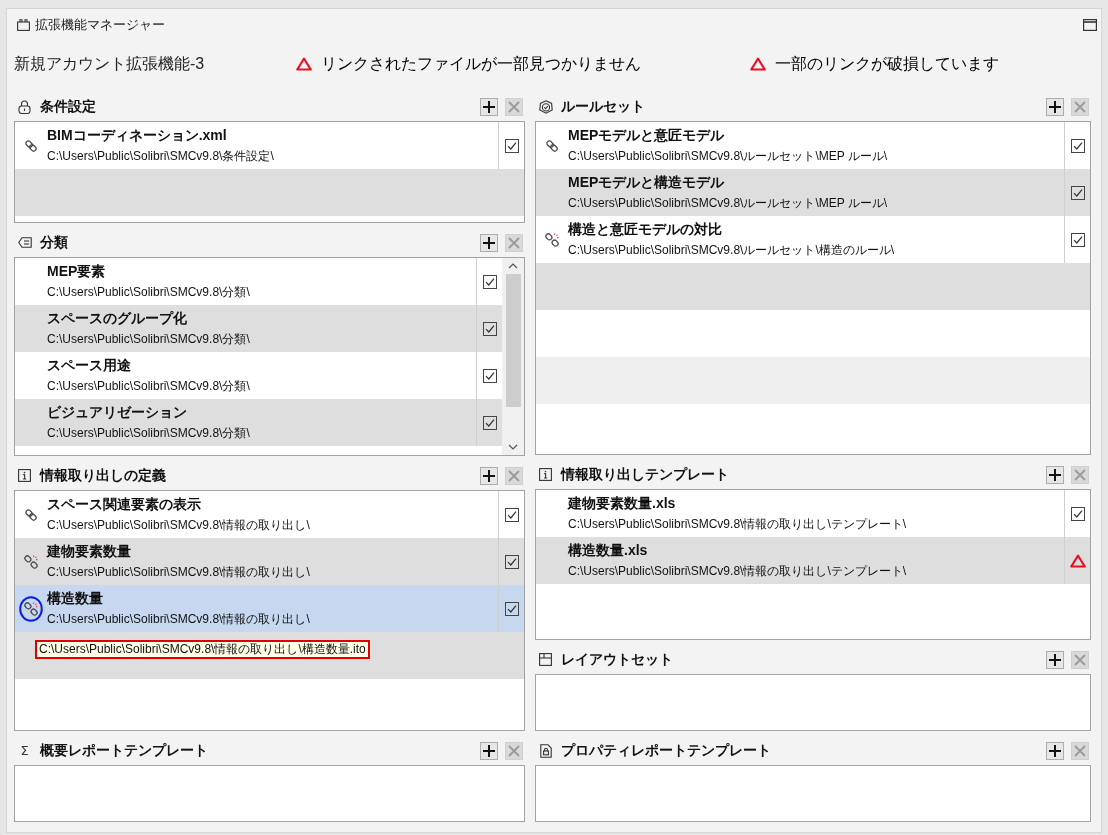  I want to click on chevron-up-icon, so click(513, 266).